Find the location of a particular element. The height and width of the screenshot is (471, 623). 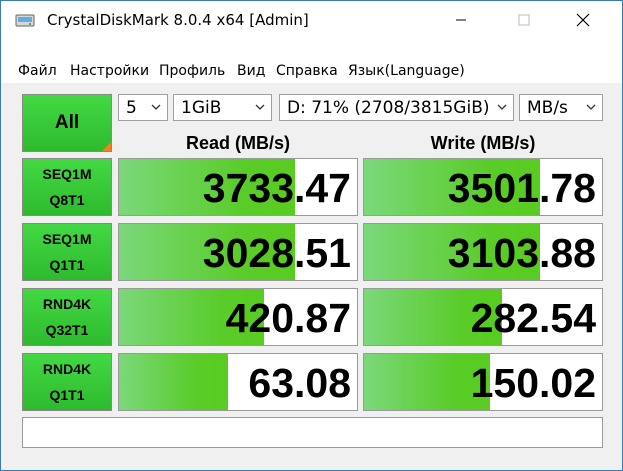

test-size-select: 1GiB is located at coordinates (222, 107).